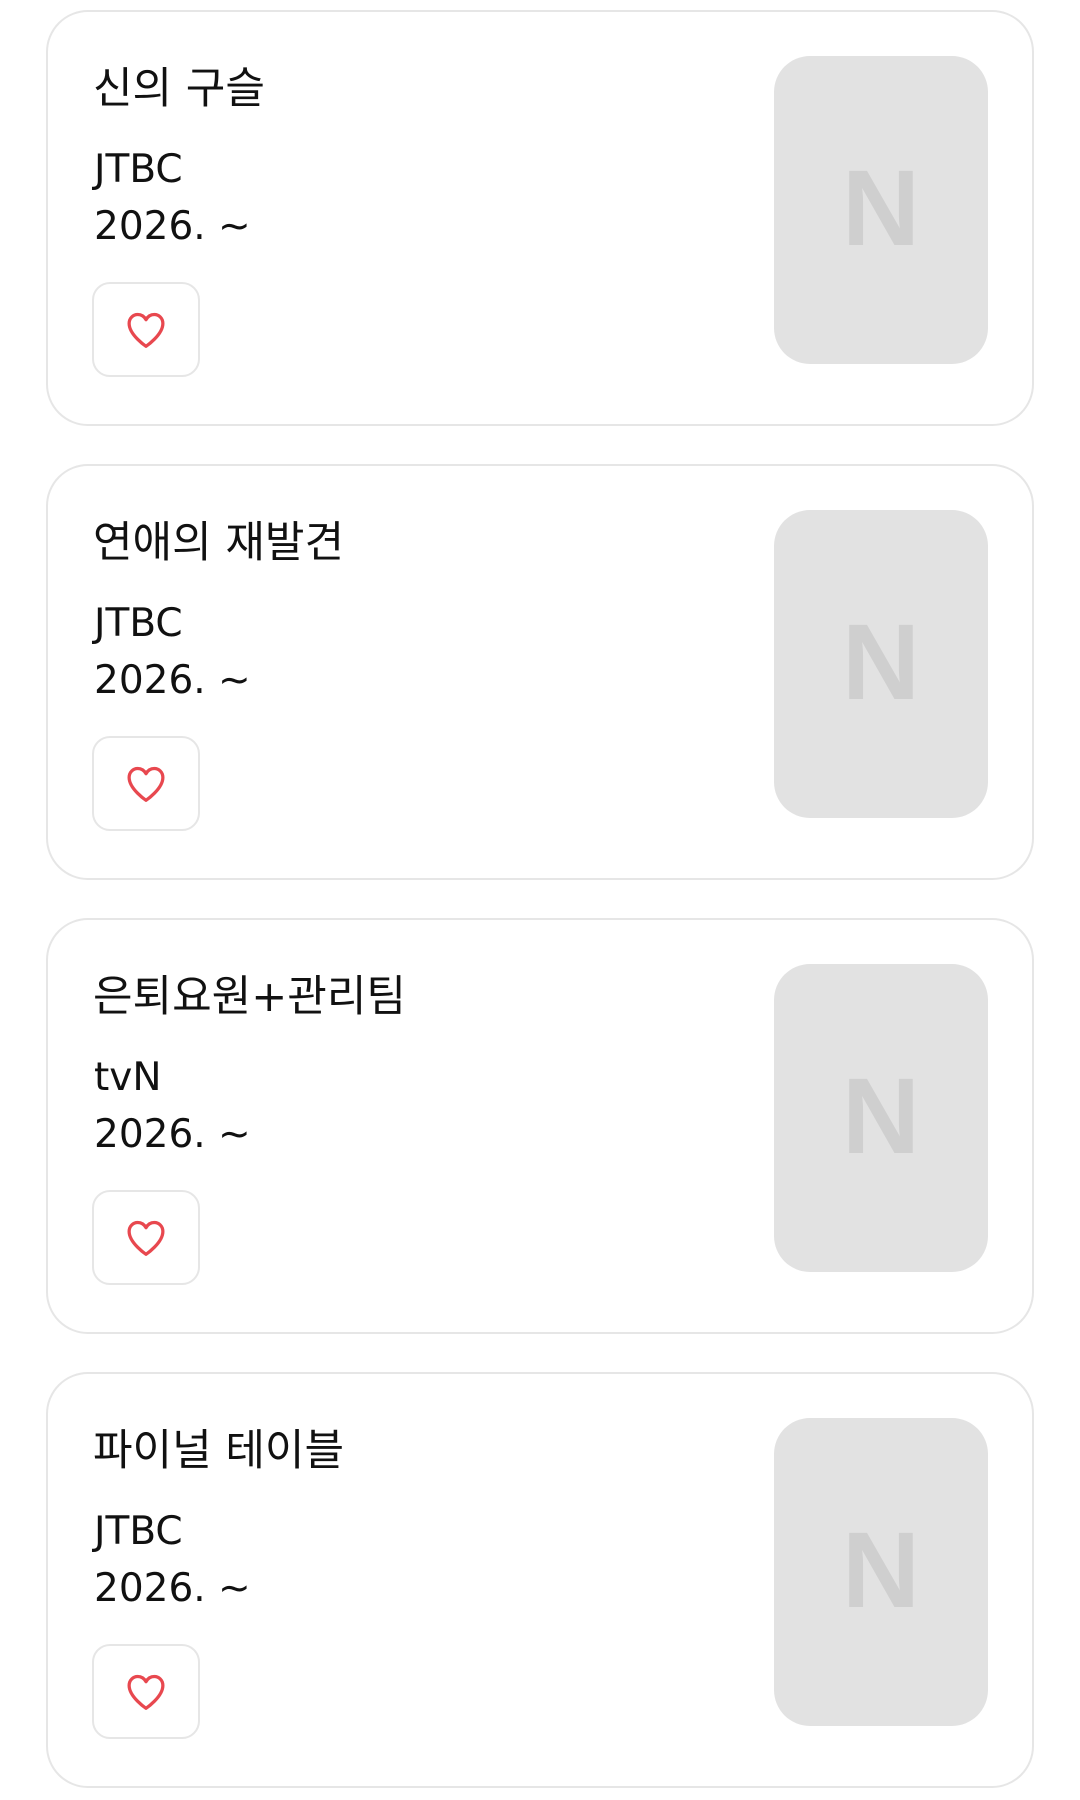 Image resolution: width=1080 pixels, height=1800 pixels. Describe the element at coordinates (219, 543) in the screenshot. I see `program-title: 연애의 재발견` at that location.